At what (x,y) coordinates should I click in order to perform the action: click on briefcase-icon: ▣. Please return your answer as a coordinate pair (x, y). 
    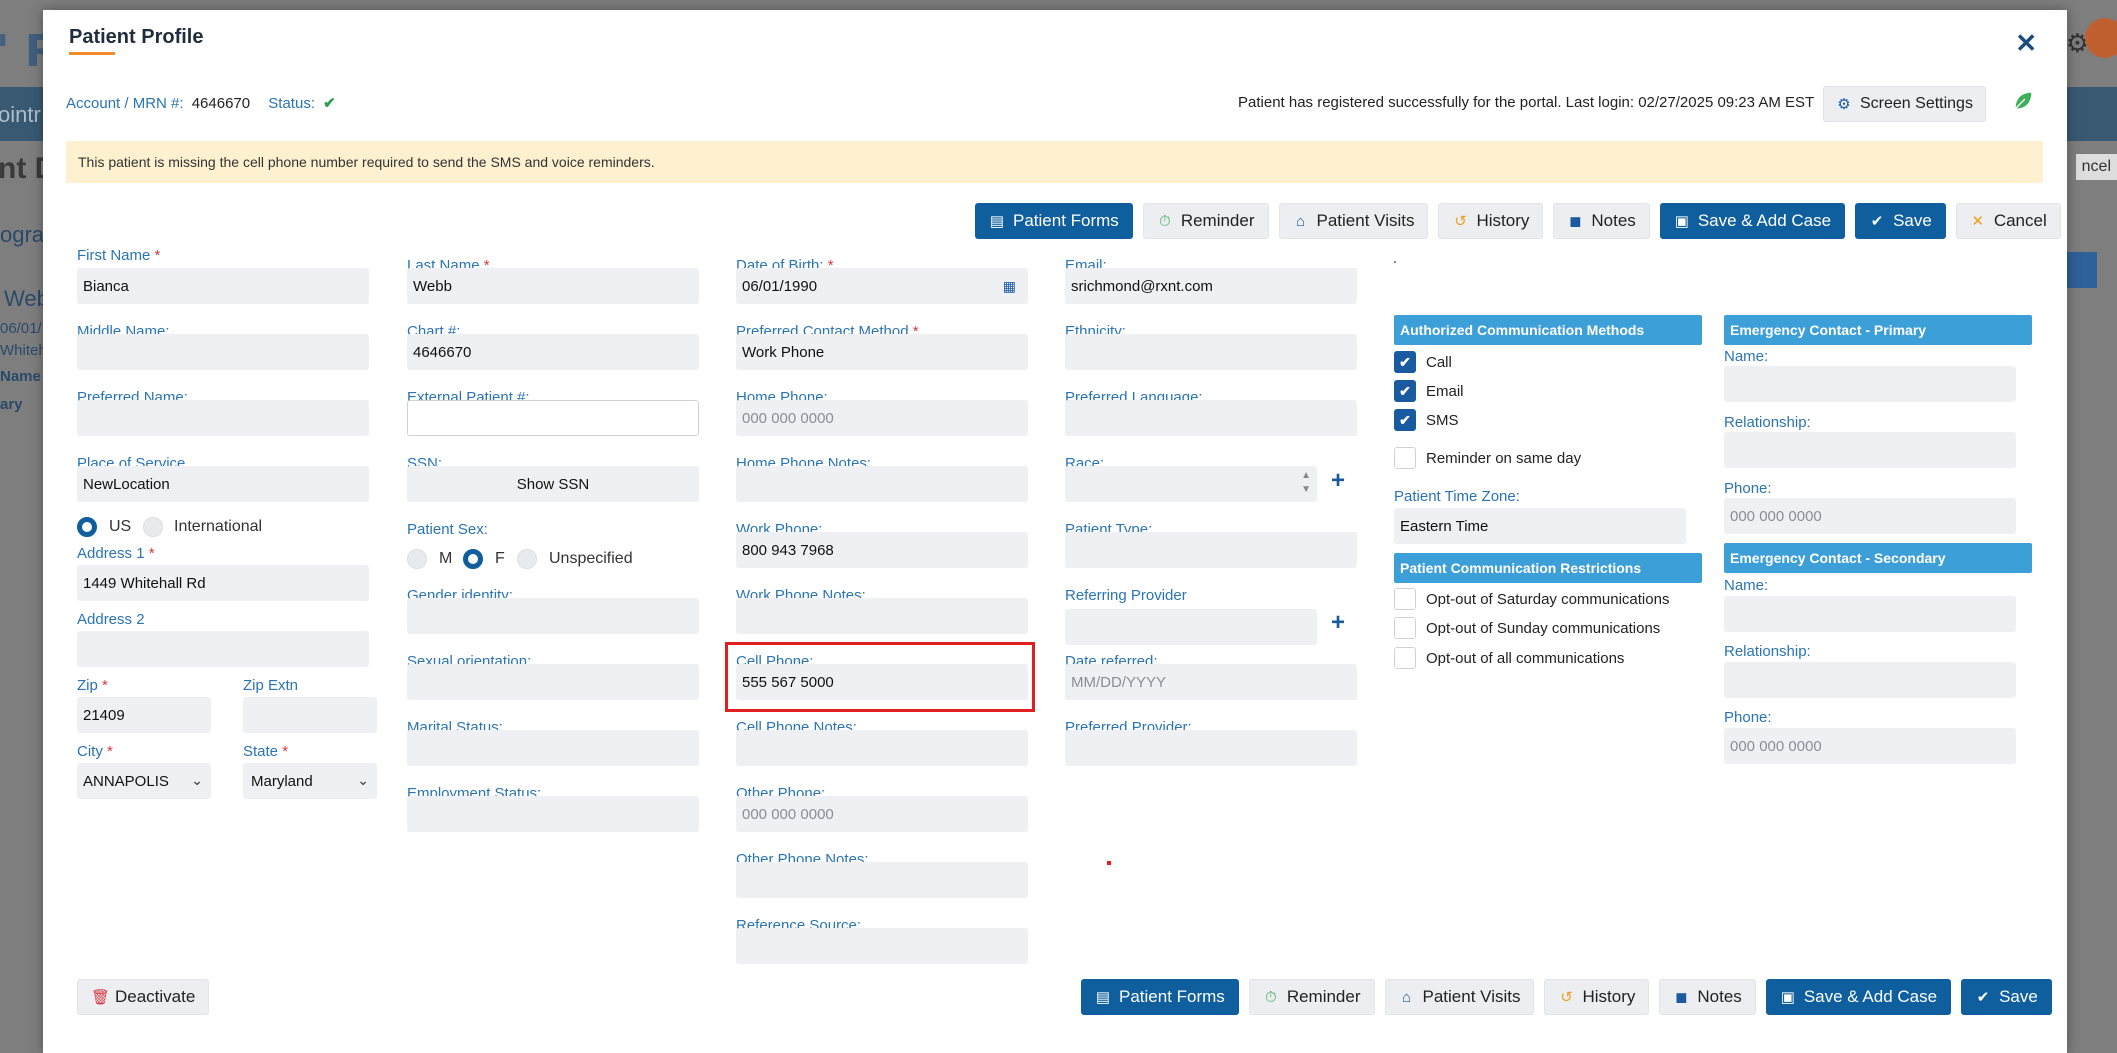
    Looking at the image, I should click on (1787, 997).